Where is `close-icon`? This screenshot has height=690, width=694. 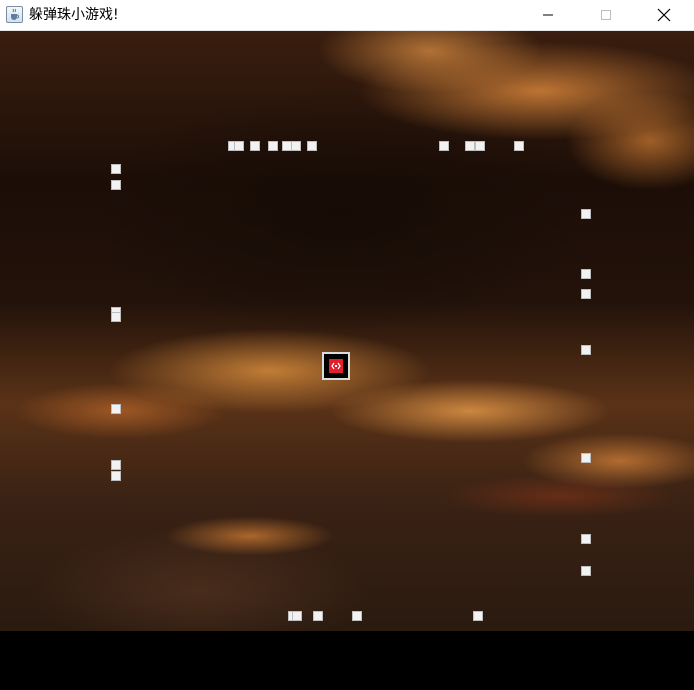
close-icon is located at coordinates (664, 15).